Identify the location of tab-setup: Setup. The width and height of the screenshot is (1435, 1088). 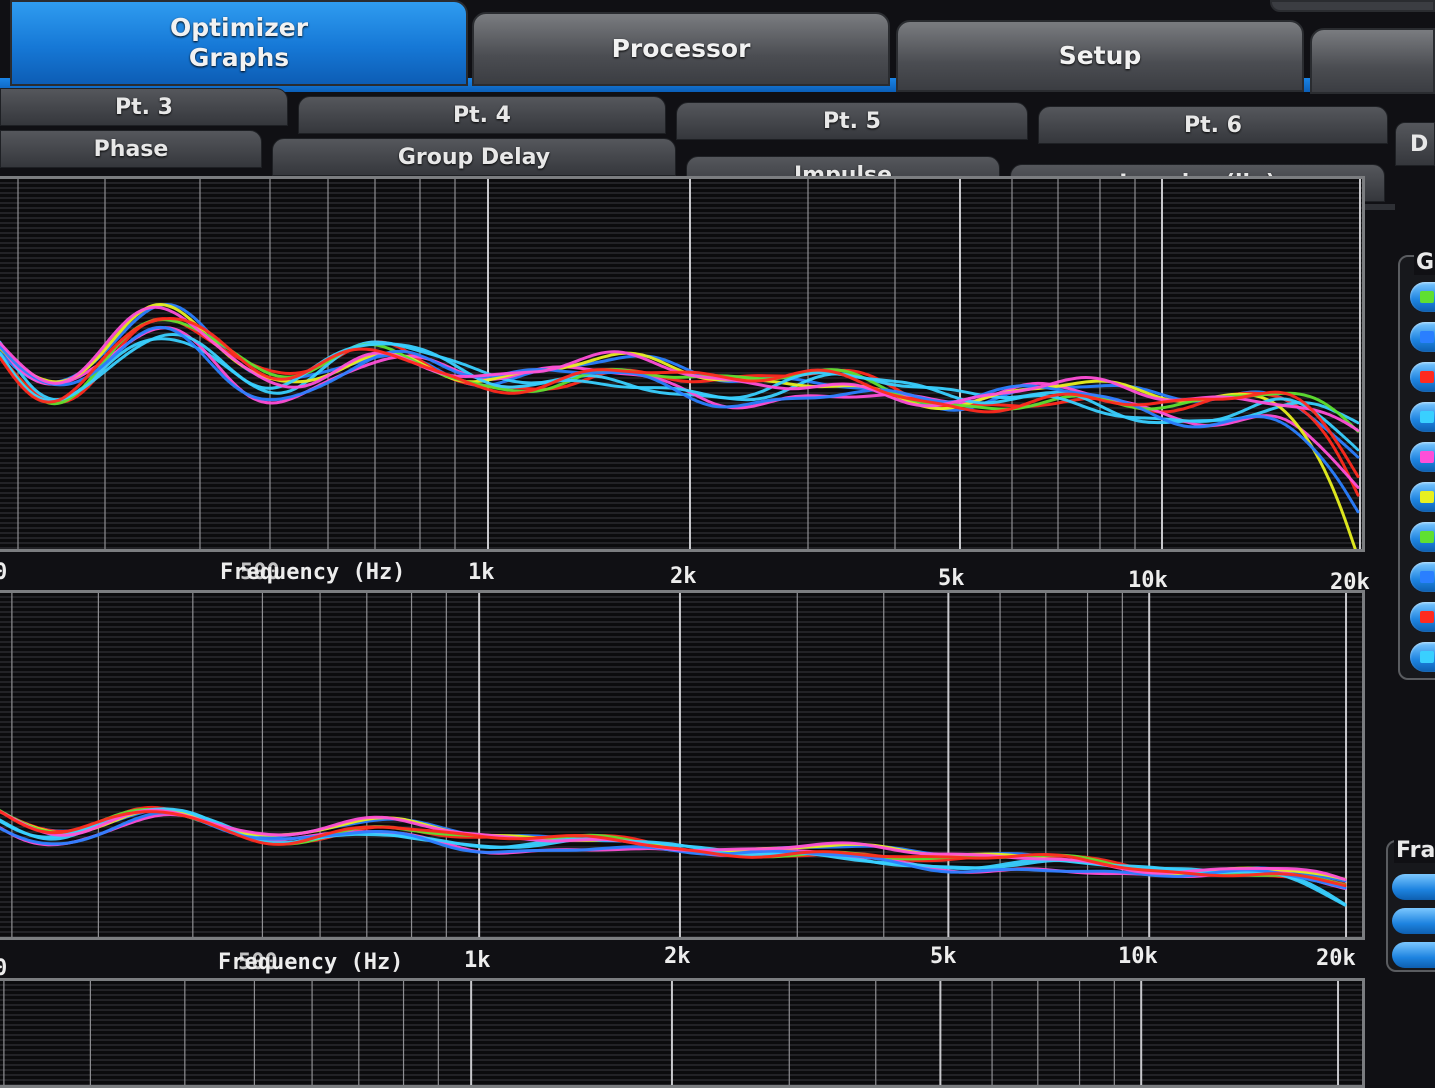
(1100, 56).